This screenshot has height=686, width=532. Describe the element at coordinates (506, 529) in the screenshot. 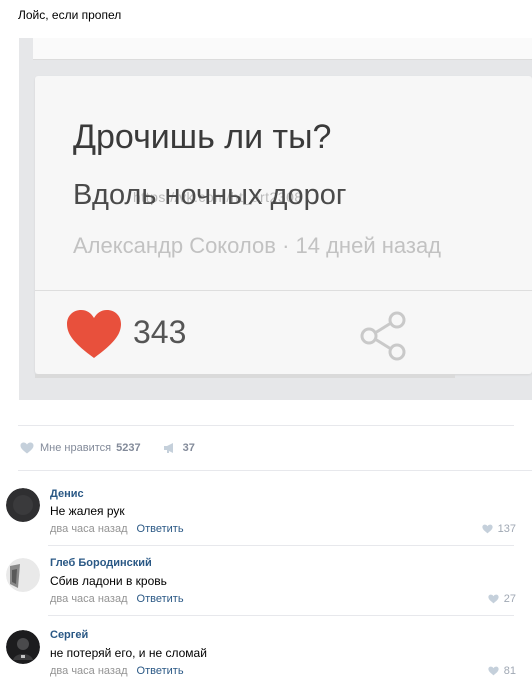

I see `comment-like-count: 137` at that location.